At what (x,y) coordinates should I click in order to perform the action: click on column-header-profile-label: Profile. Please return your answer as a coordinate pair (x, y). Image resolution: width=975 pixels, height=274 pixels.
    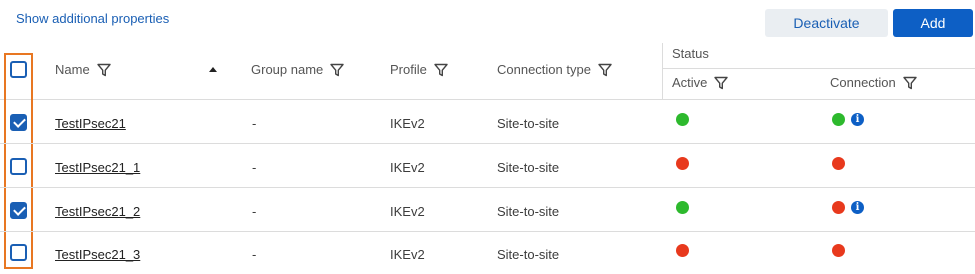
    Looking at the image, I should click on (408, 69).